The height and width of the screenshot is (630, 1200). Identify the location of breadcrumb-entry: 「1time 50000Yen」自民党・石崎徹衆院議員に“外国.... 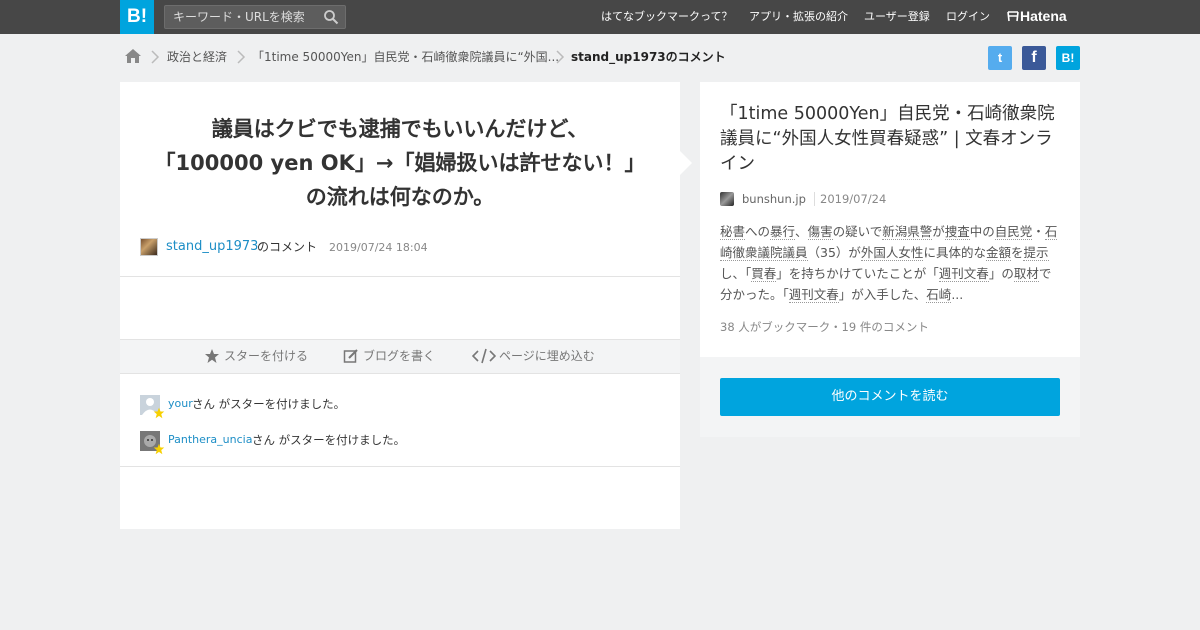
(405, 57).